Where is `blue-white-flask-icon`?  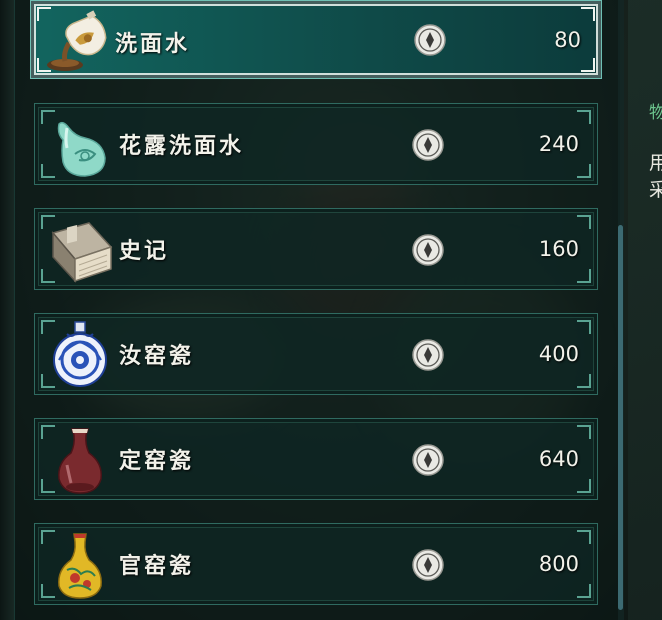 blue-white-flask-icon is located at coordinates (80, 354).